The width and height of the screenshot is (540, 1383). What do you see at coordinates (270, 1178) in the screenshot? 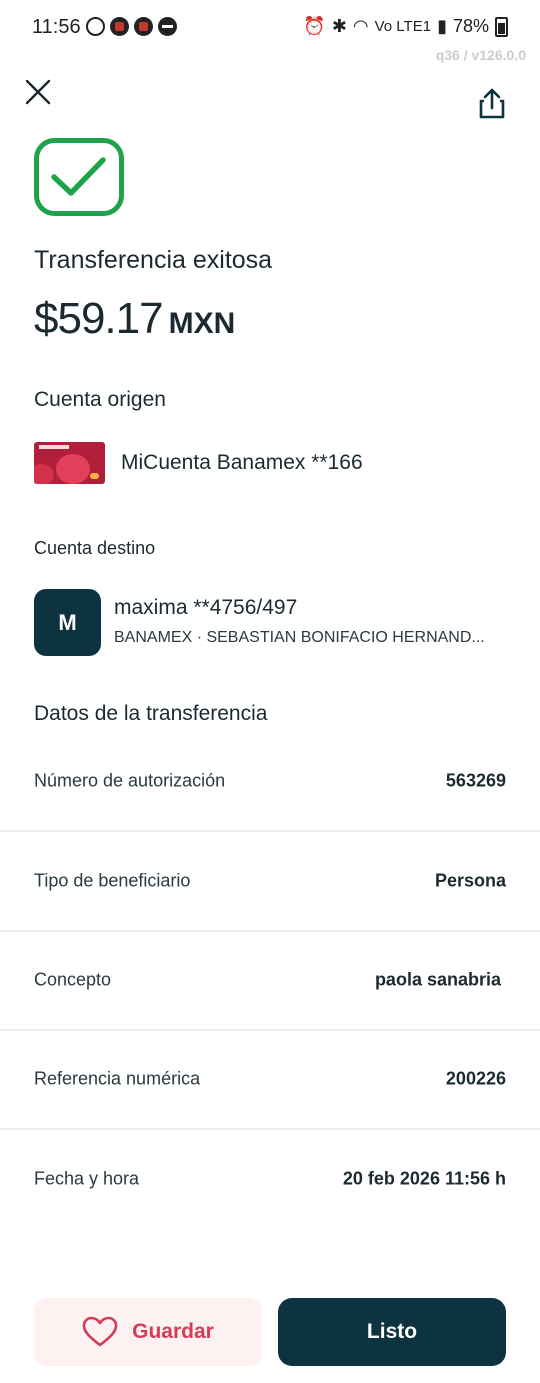
I see `detail-row-datetime: Fecha y hora 20 feb 2026 11:56 h` at bounding box center [270, 1178].